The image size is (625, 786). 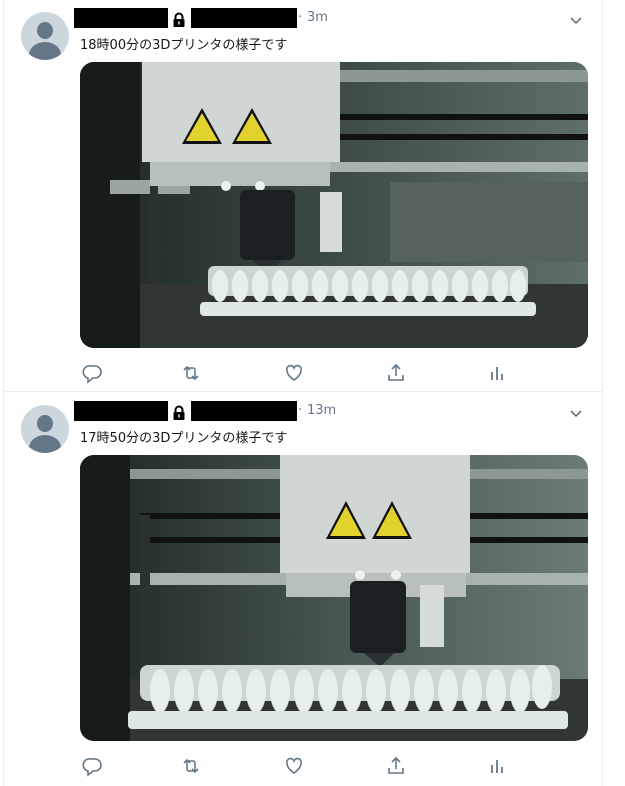 What do you see at coordinates (317, 17) in the screenshot?
I see `tweet-timestamp: 3m` at bounding box center [317, 17].